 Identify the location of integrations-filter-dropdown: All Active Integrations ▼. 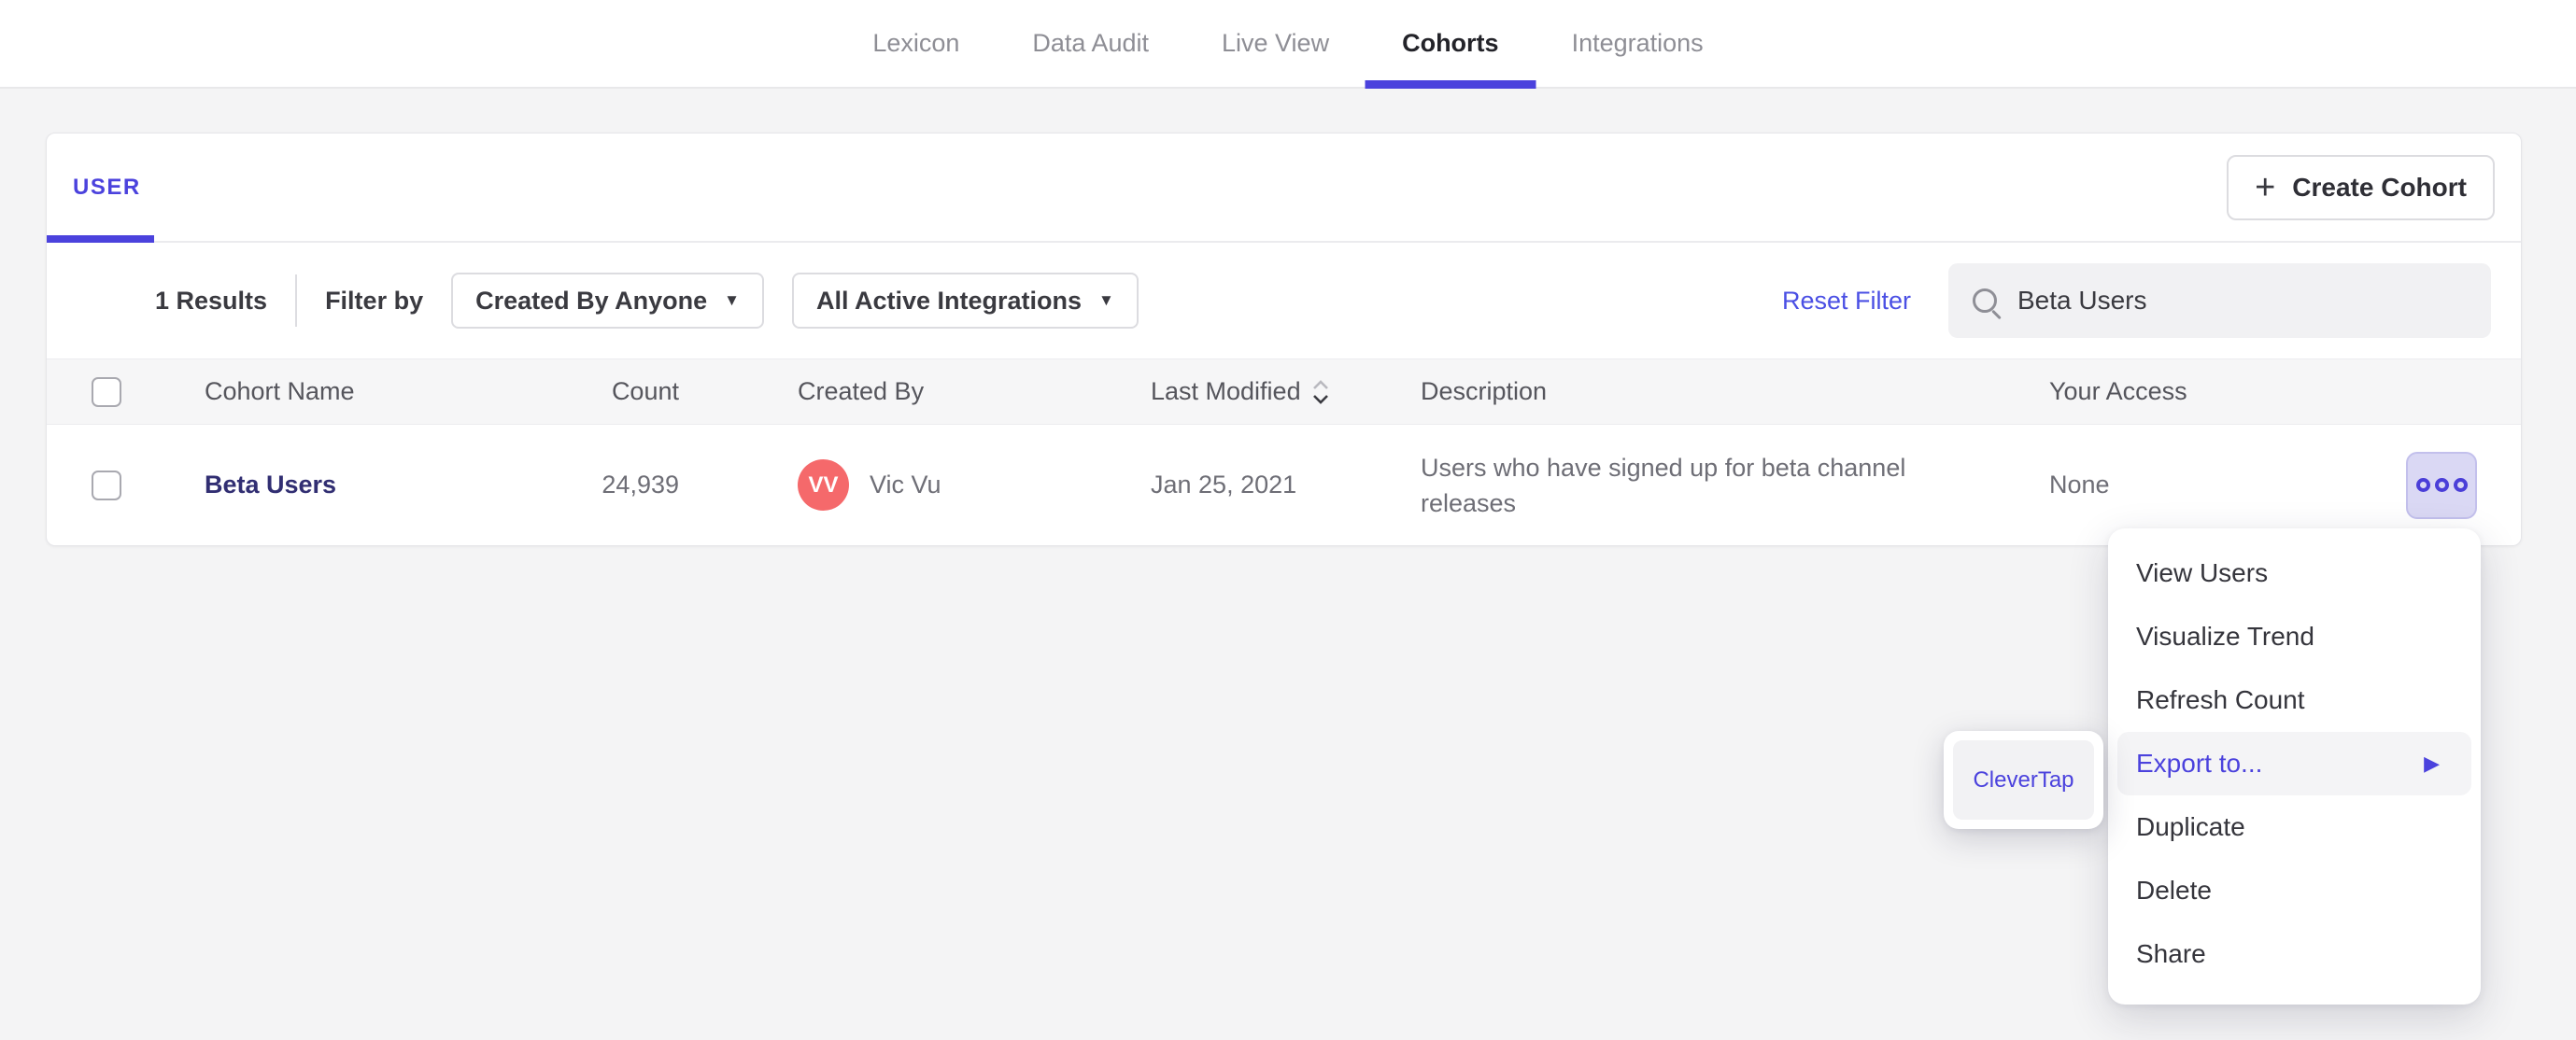
(965, 301).